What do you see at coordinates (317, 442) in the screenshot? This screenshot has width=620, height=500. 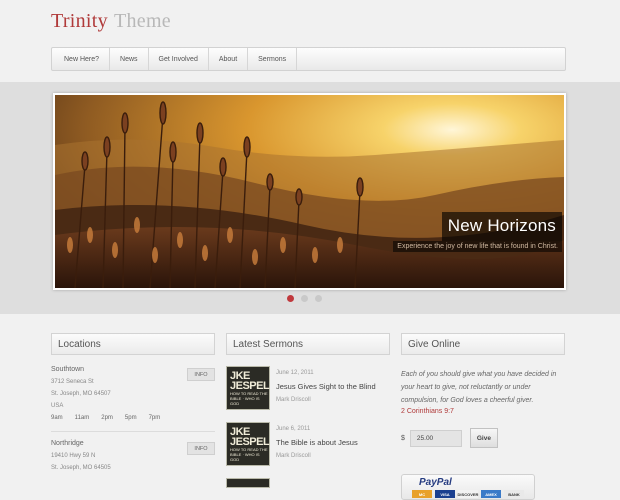 I see `sermon-title-link: The Bible is about Jesus` at bounding box center [317, 442].